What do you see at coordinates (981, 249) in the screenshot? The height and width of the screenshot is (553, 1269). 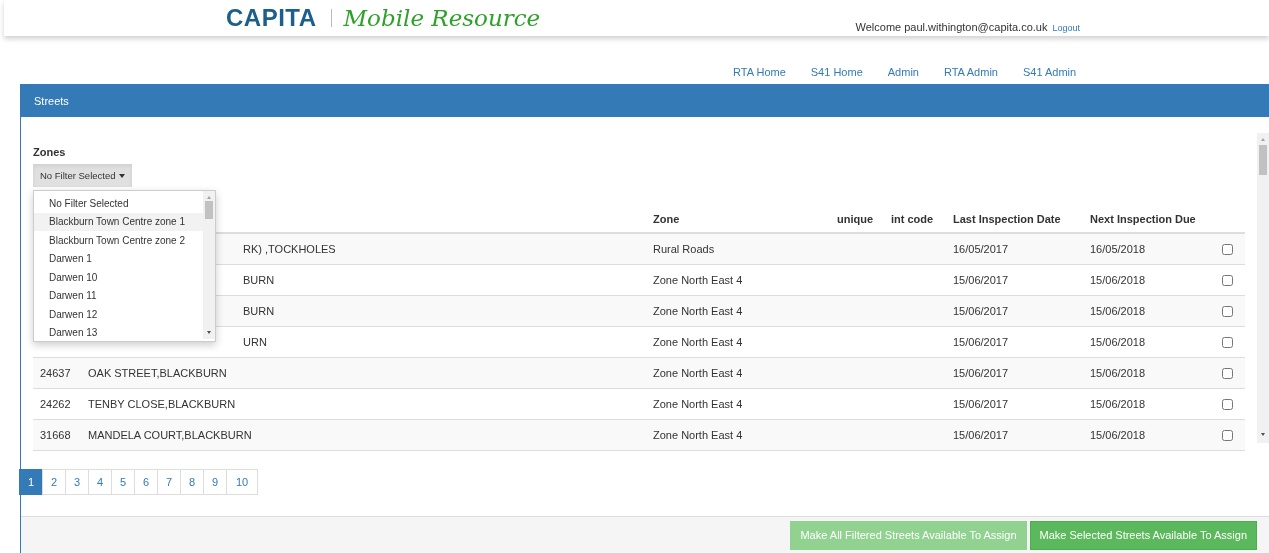 I see `date-cell-text: 16/05/2017` at bounding box center [981, 249].